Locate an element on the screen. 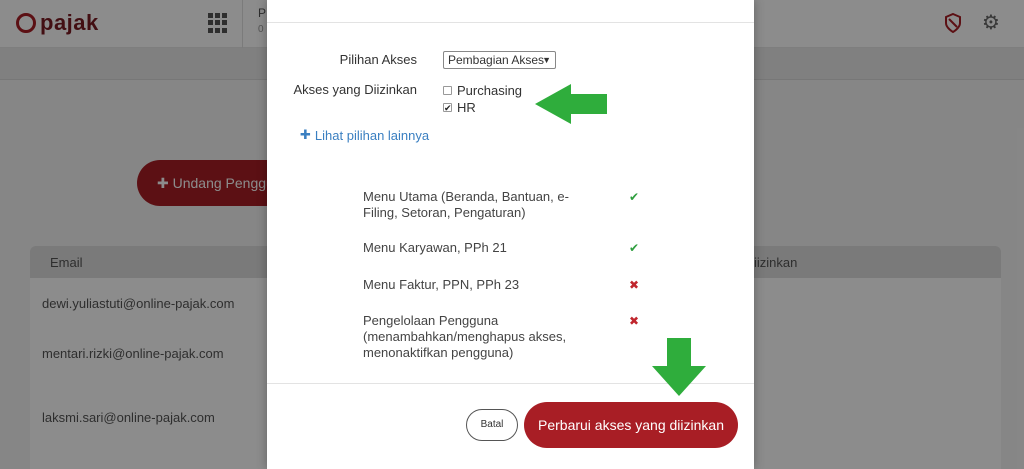  select-value: Pembagian Akses is located at coordinates (496, 60).